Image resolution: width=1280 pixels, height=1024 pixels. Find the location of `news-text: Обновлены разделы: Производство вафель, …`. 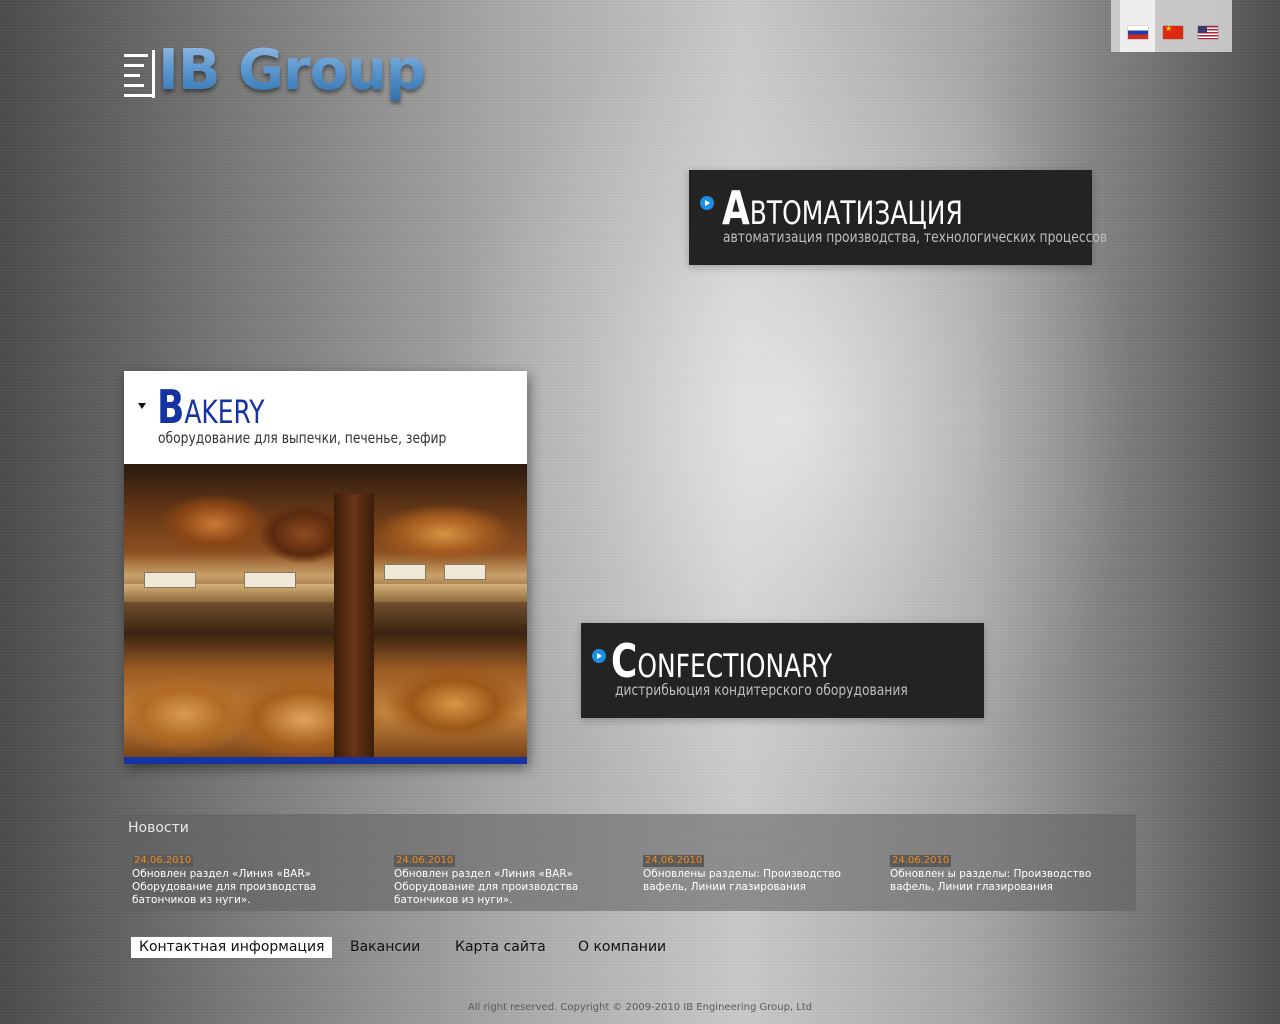

news-text: Обновлены разделы: Производство вафель, … is located at coordinates (763, 881).